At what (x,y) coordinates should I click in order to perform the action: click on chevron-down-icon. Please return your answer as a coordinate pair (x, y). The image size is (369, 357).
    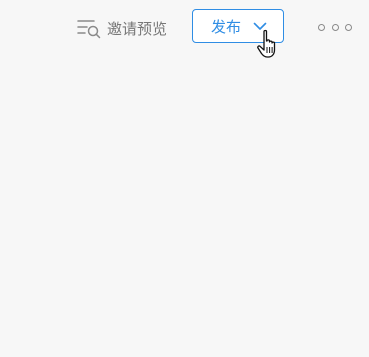
    Looking at the image, I should click on (260, 26).